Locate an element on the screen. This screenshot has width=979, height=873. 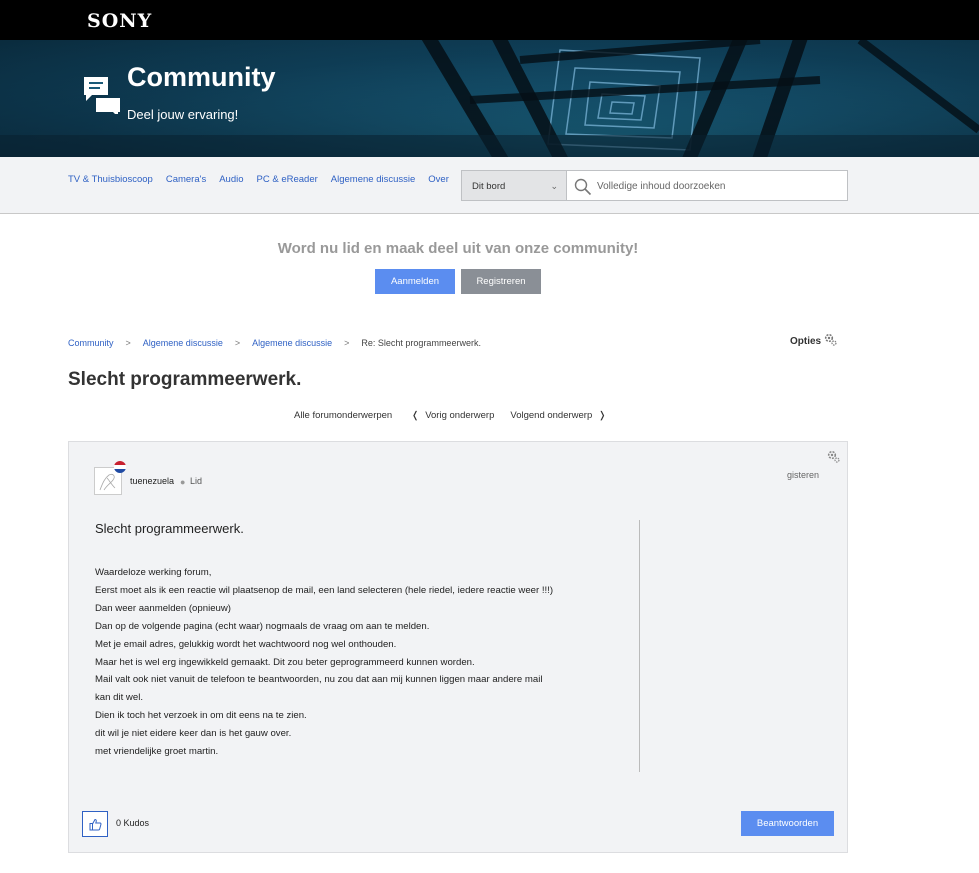
options-menu: Opties is located at coordinates (813, 340).